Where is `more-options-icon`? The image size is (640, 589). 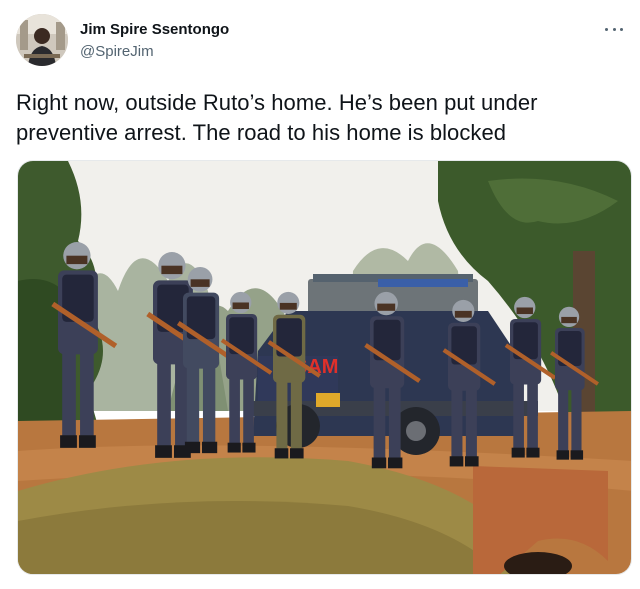
more-options-icon is located at coordinates (614, 29).